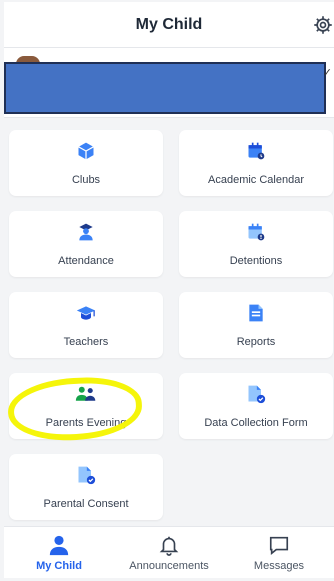 The height and width of the screenshot is (581, 334). I want to click on tile-detentions: Detentions, so click(256, 244).